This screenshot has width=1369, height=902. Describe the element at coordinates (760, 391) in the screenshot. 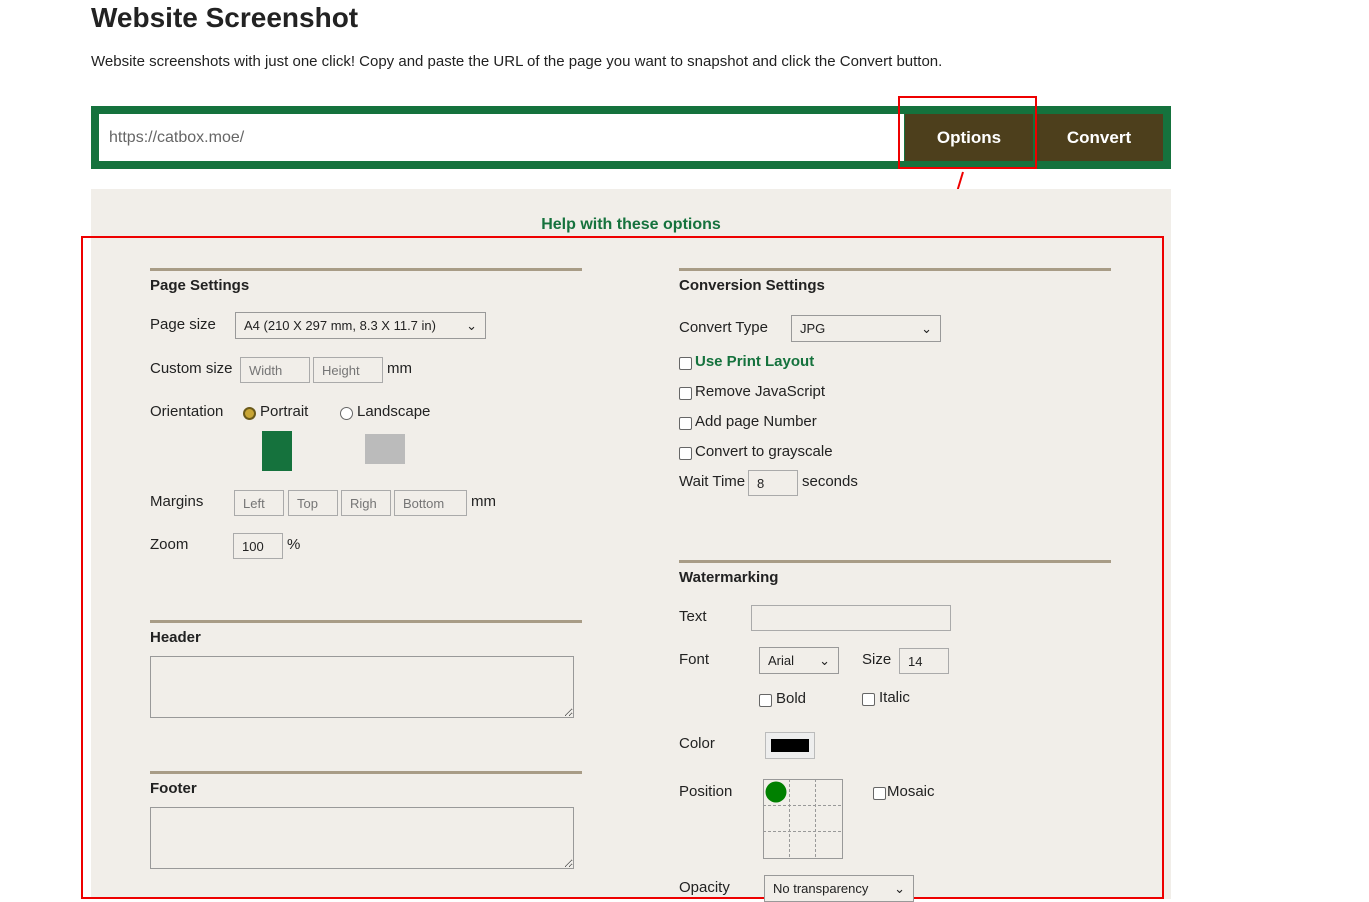

I see `remove-js-label: Remove JavaScript` at that location.